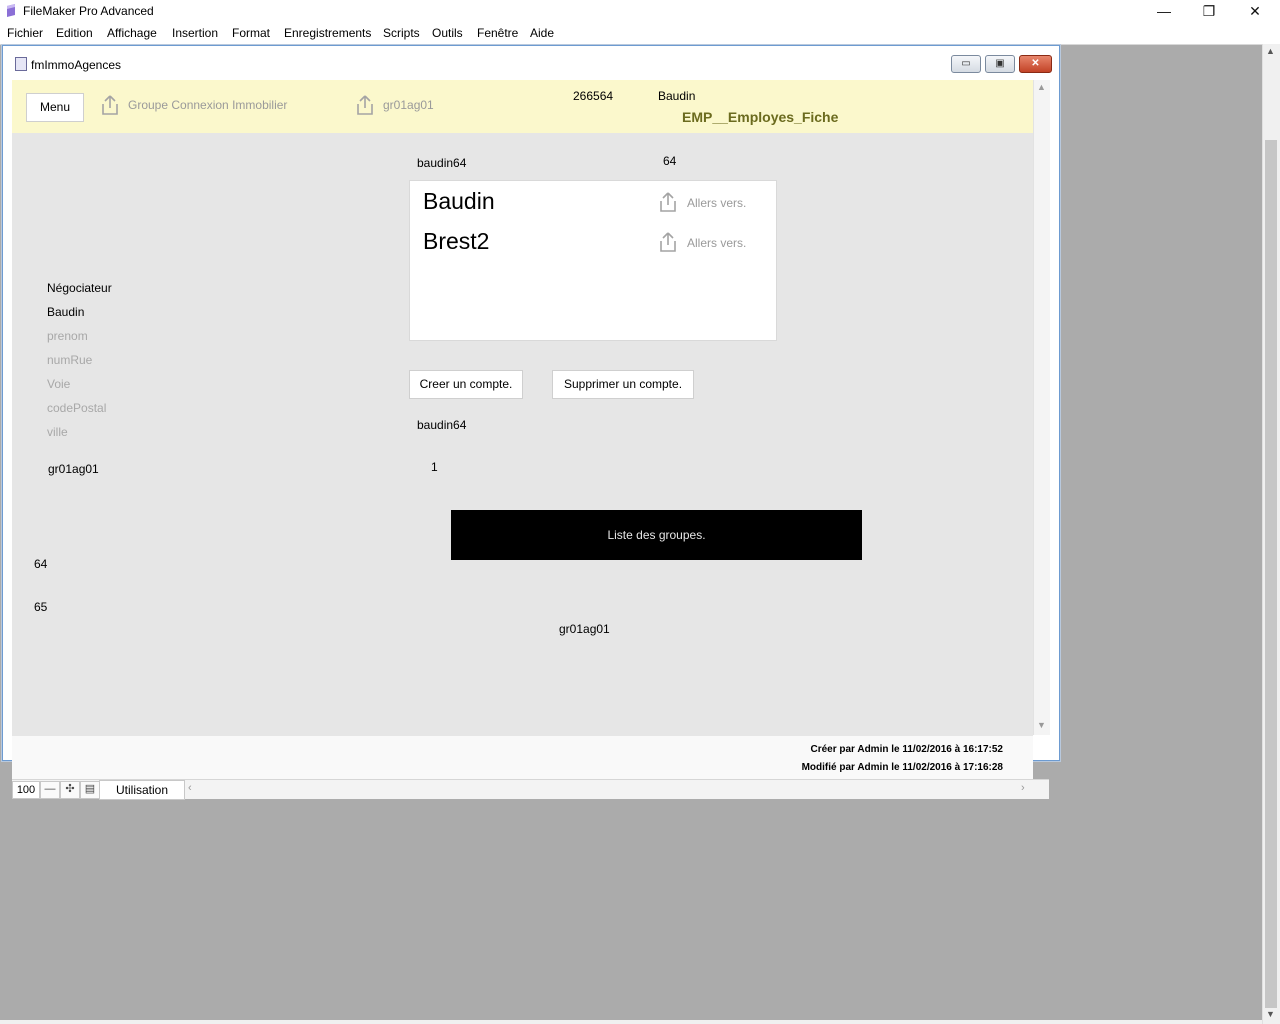  Describe the element at coordinates (1035, 64) in the screenshot. I see `doc-close-button: ✕` at that location.